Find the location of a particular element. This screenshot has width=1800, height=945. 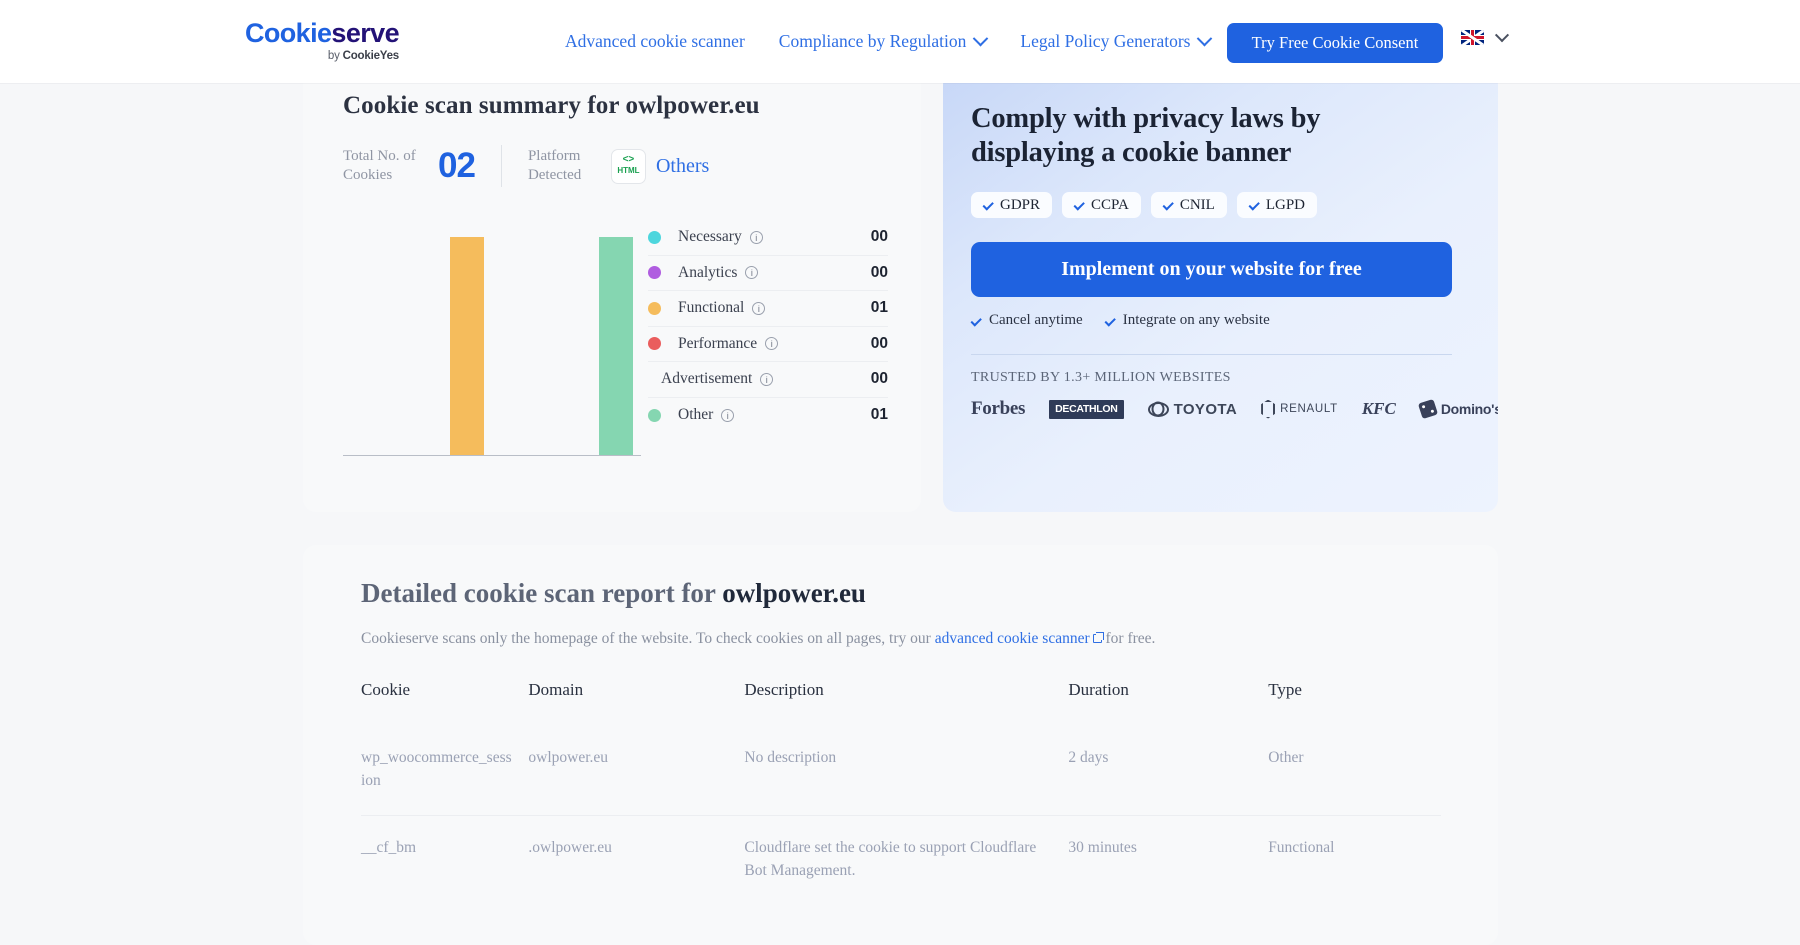

brand-label: KFC is located at coordinates (1378, 408).